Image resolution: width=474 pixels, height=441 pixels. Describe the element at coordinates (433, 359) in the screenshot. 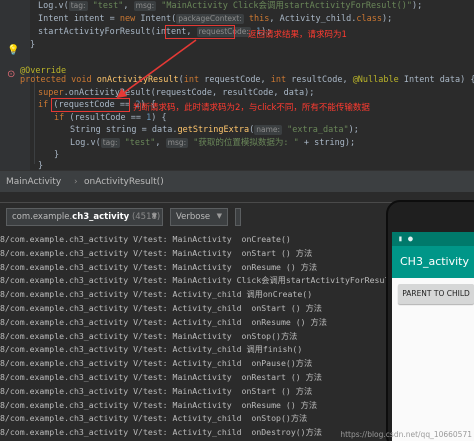

I see `app-screen: PARENT TO CHILD` at that location.